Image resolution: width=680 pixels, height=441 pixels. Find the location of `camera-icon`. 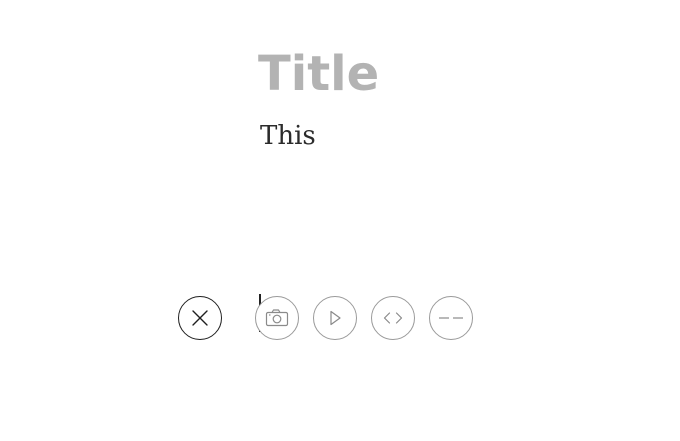

camera-icon is located at coordinates (277, 318).